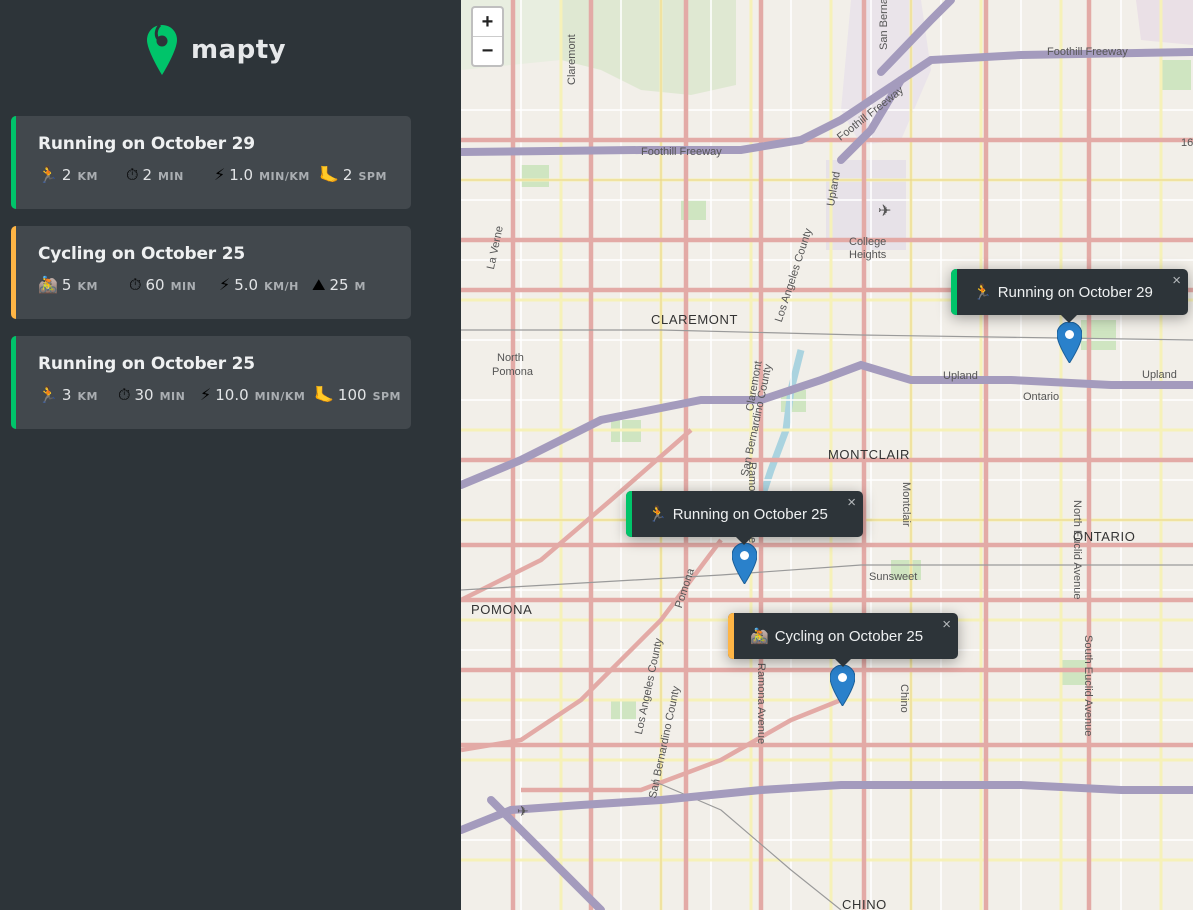 The height and width of the screenshot is (910, 1193). Describe the element at coordinates (155, 285) in the screenshot. I see `duration-value: 60` at that location.